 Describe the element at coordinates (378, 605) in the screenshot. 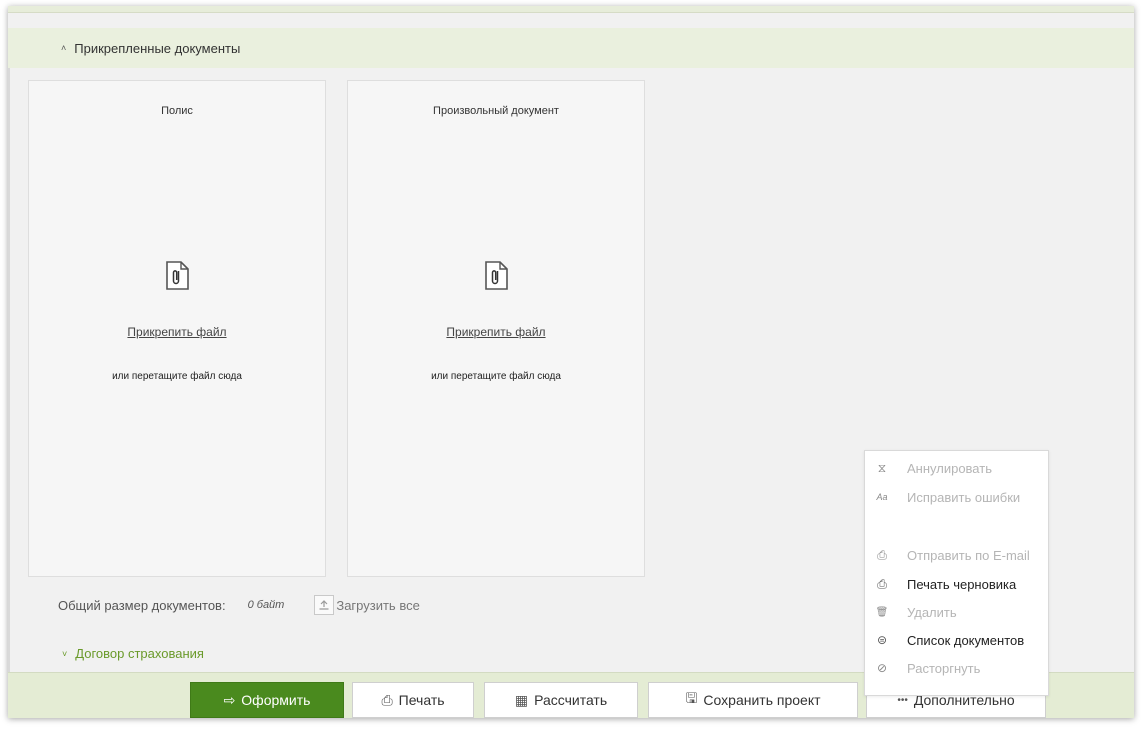

I see `upload-all-label: Загрузить все` at that location.